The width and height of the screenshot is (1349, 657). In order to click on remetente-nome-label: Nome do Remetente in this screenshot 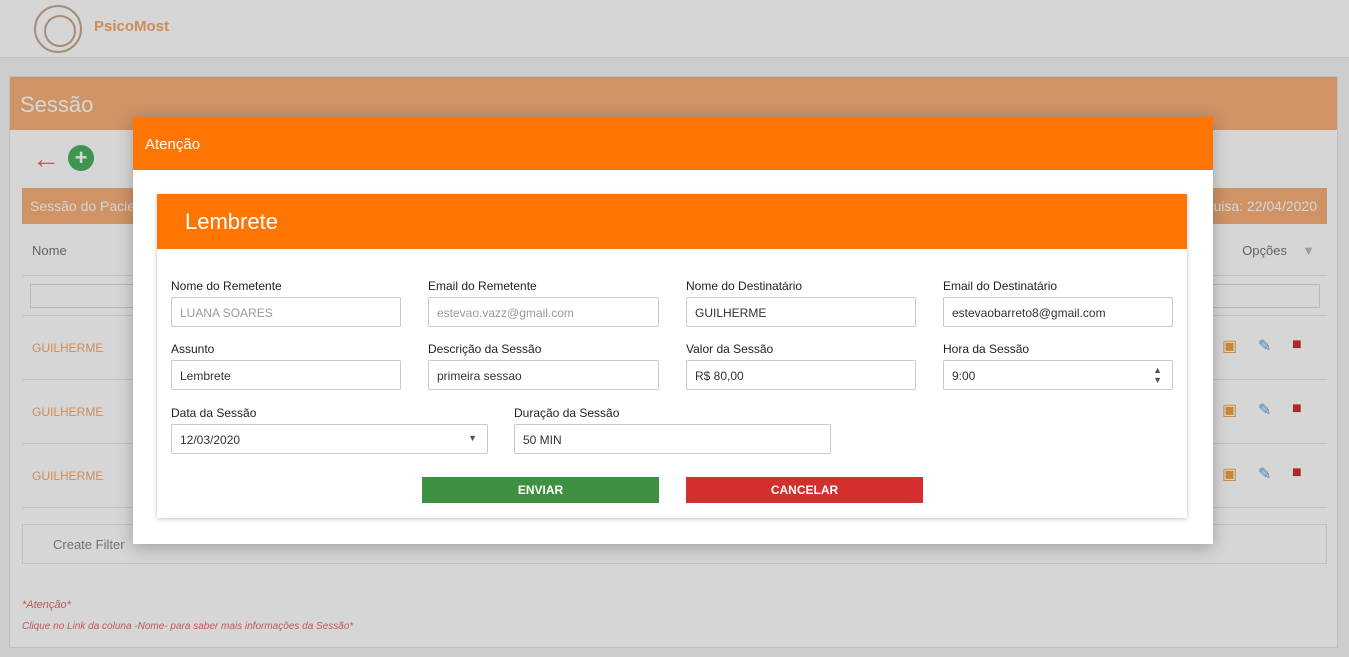, I will do `click(226, 286)`.